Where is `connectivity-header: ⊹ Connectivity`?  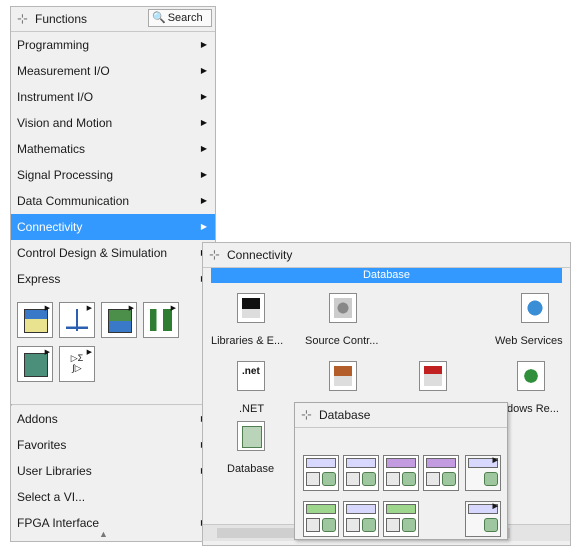 connectivity-header: ⊹ Connectivity is located at coordinates (386, 255).